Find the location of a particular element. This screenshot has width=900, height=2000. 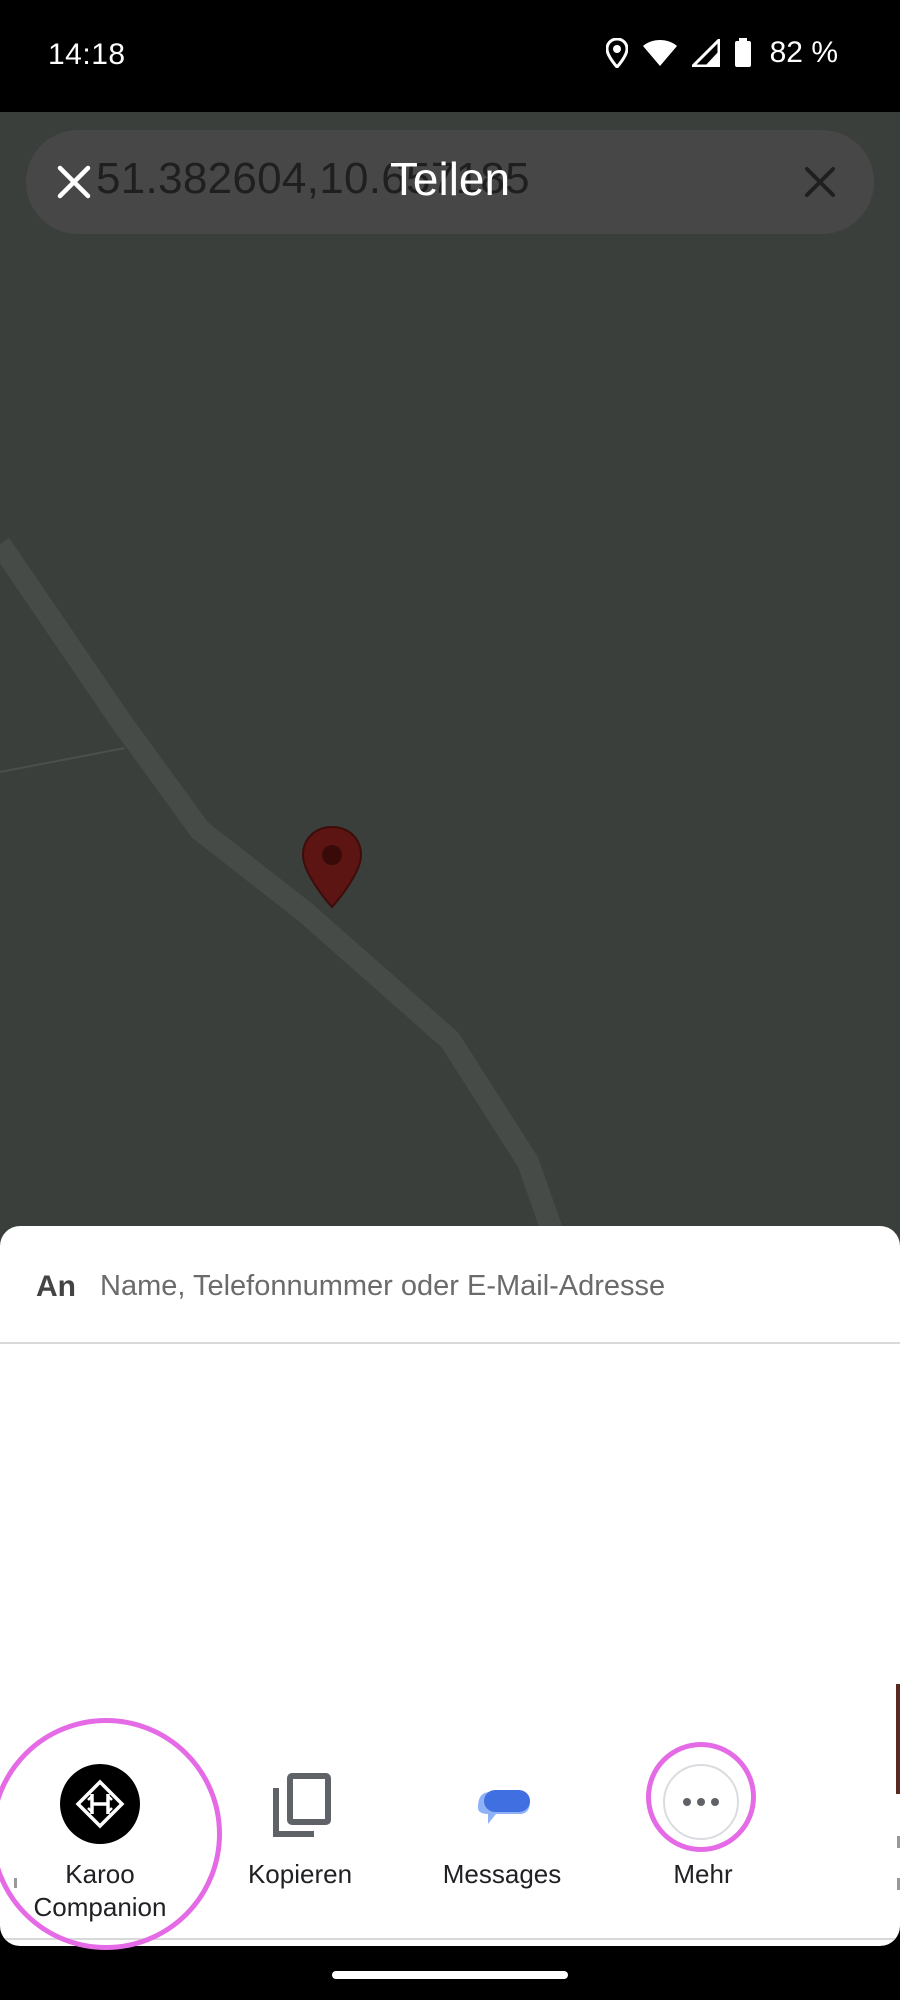

messages-icon is located at coordinates (502, 1804).